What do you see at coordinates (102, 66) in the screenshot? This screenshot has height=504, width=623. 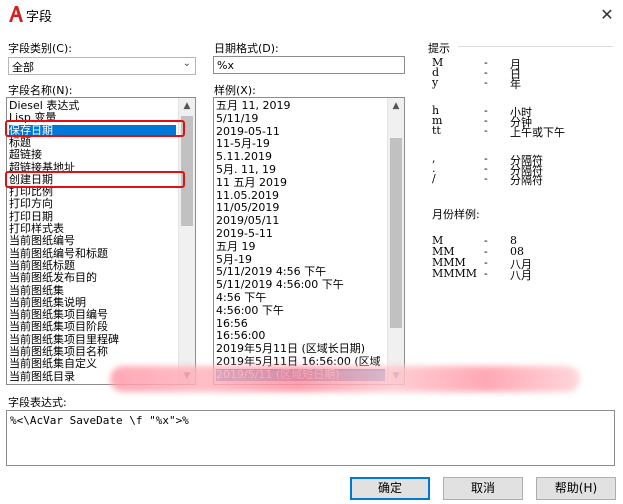 I see `category-select: 全部 ⌄` at bounding box center [102, 66].